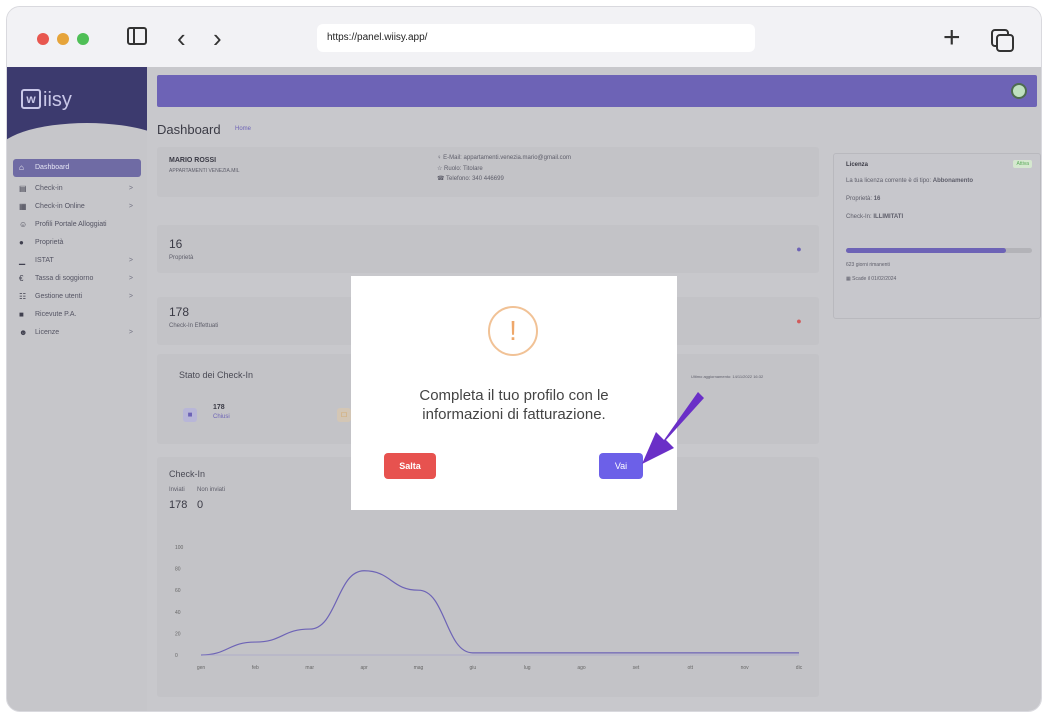 This screenshot has width=1046, height=714. Describe the element at coordinates (23, 332) in the screenshot. I see `license-icon: ☻` at that location.